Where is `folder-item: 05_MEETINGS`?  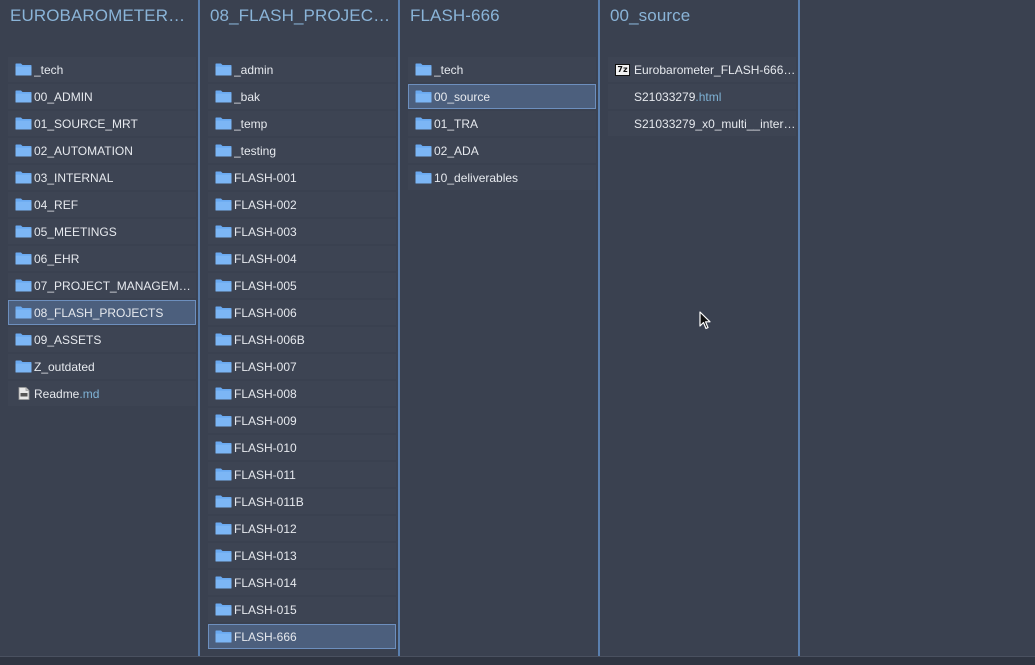
folder-item: 05_MEETINGS is located at coordinates (102, 231).